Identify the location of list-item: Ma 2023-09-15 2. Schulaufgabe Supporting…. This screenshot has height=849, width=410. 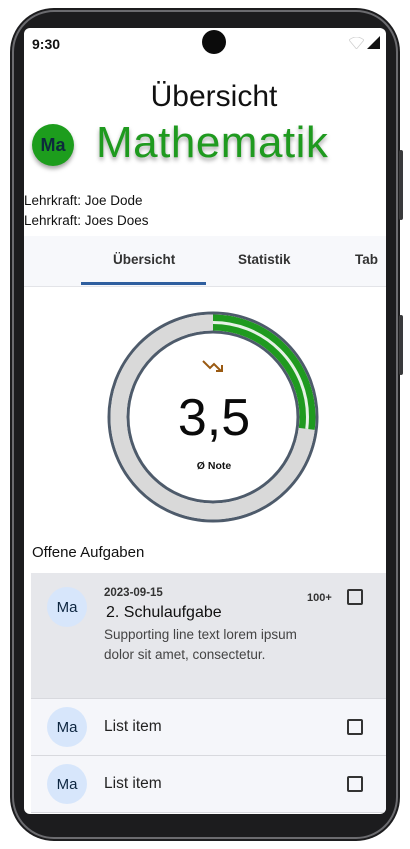
(208, 636).